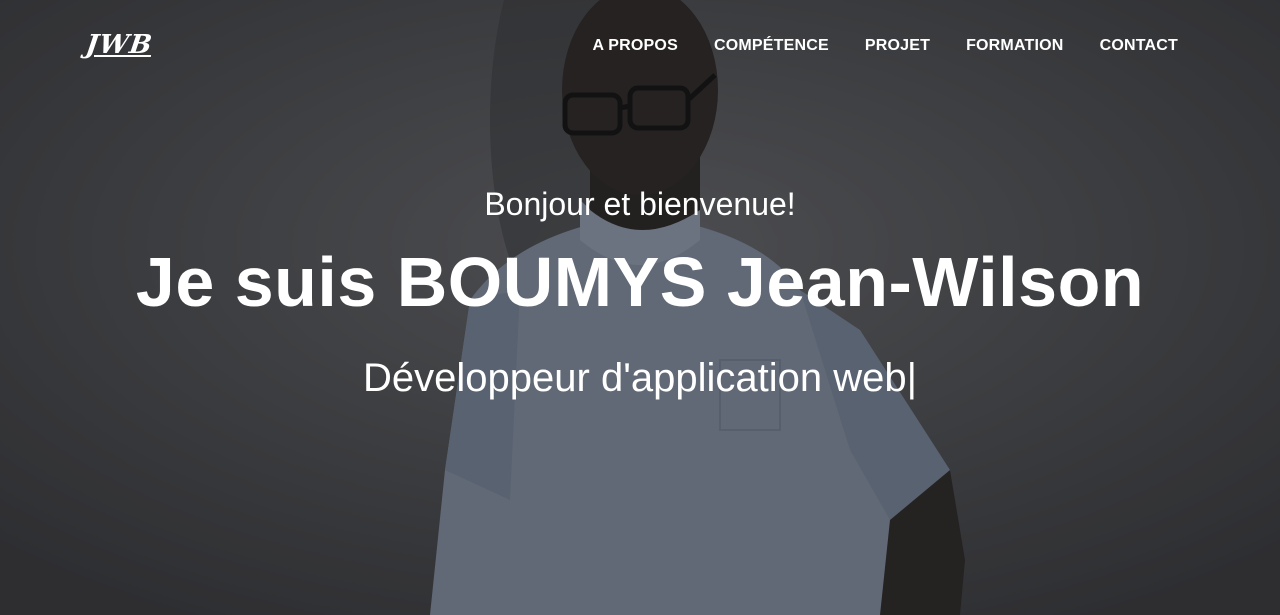 Image resolution: width=1280 pixels, height=615 pixels. I want to click on hero-headline: Je suis BOUMYS Jean-Wilson, so click(640, 282).